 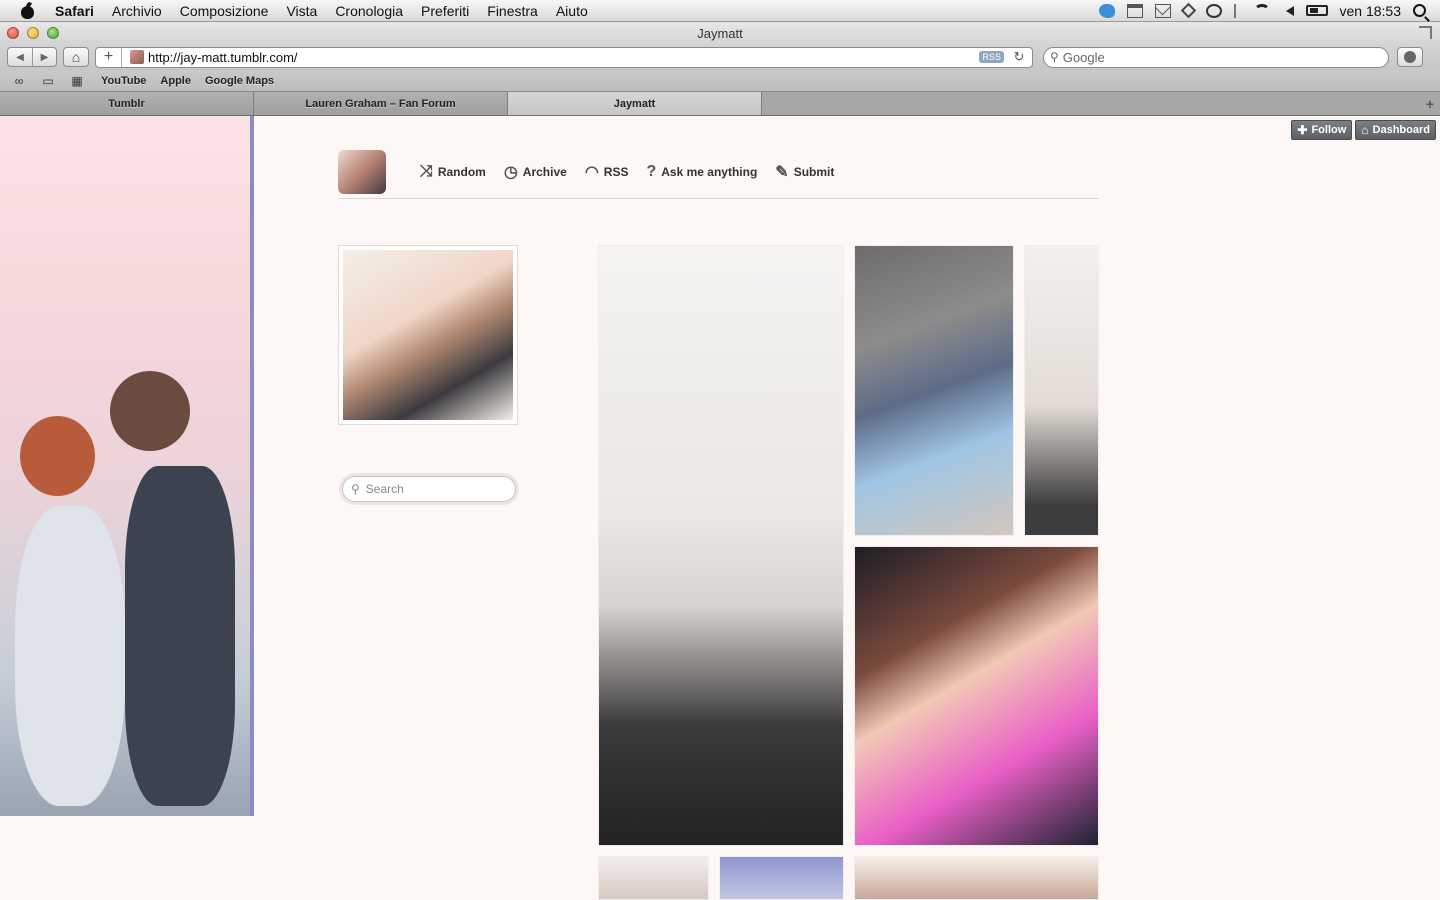 I want to click on fullscreen-icon, so click(x=1425, y=32).